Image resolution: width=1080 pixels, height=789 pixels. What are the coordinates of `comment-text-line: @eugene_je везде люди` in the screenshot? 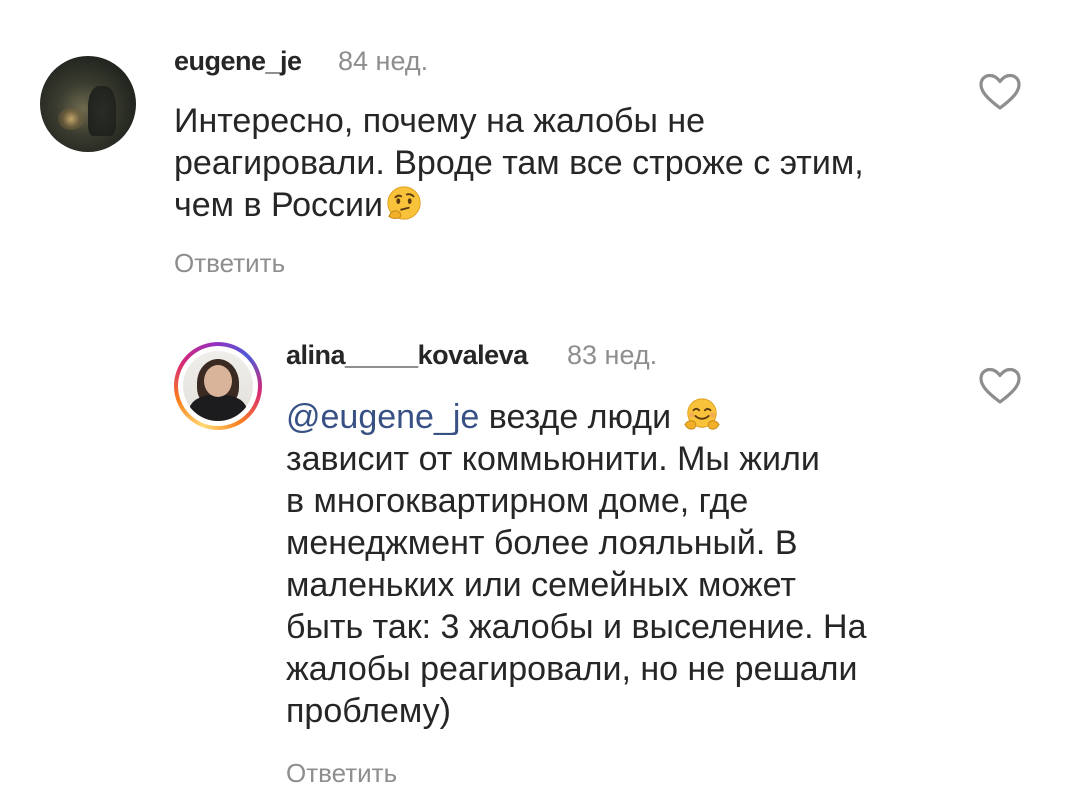 It's located at (576, 417).